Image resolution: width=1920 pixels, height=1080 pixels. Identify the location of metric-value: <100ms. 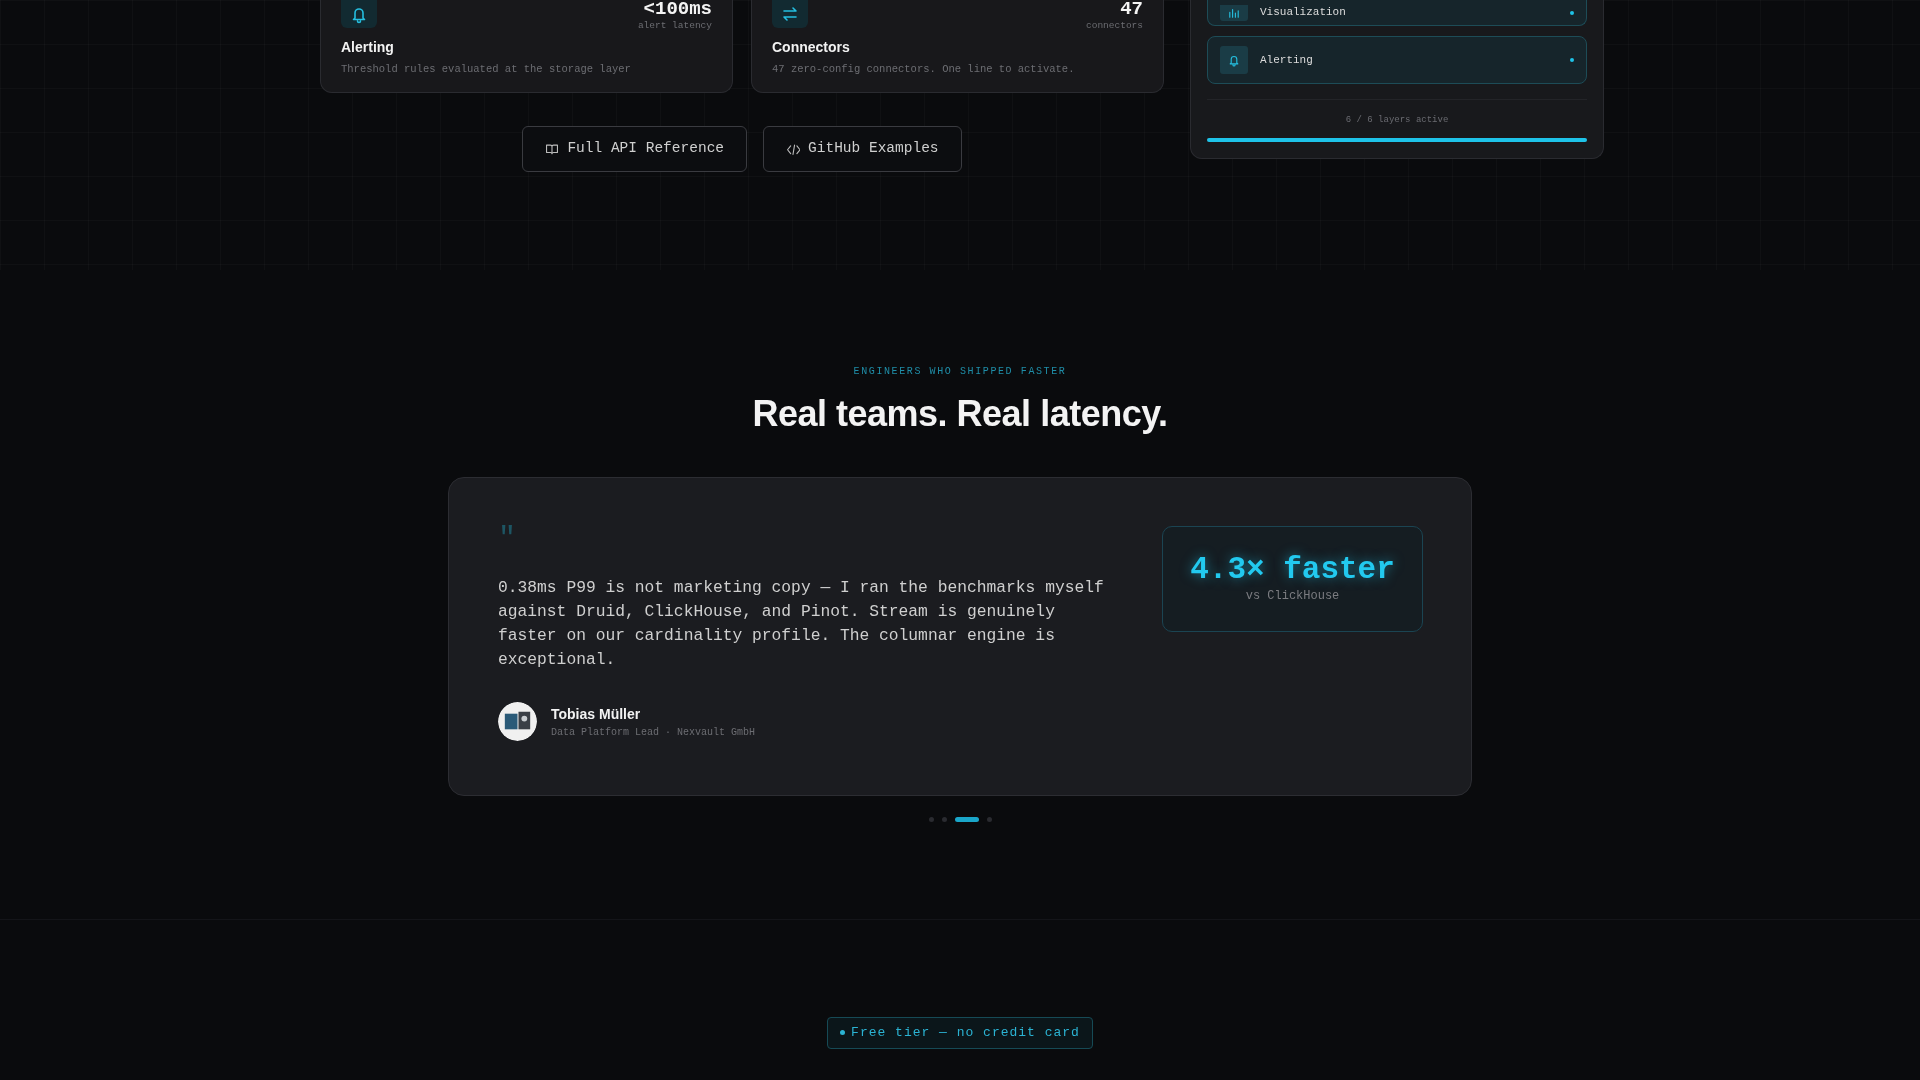
(677, 9).